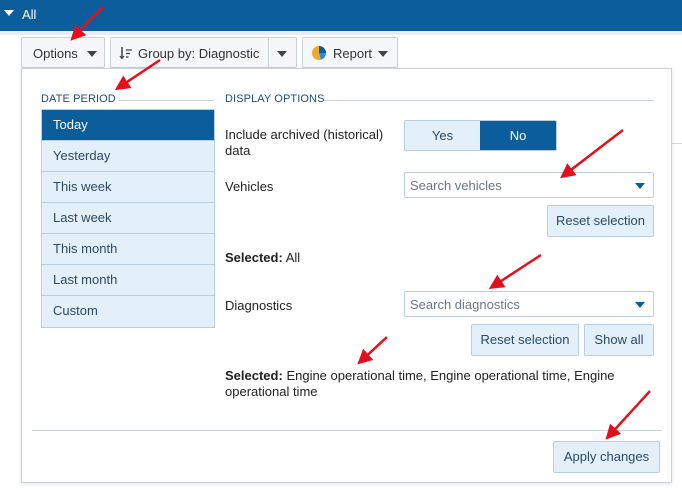 The image size is (682, 490). I want to click on pie-chart-icon, so click(319, 53).